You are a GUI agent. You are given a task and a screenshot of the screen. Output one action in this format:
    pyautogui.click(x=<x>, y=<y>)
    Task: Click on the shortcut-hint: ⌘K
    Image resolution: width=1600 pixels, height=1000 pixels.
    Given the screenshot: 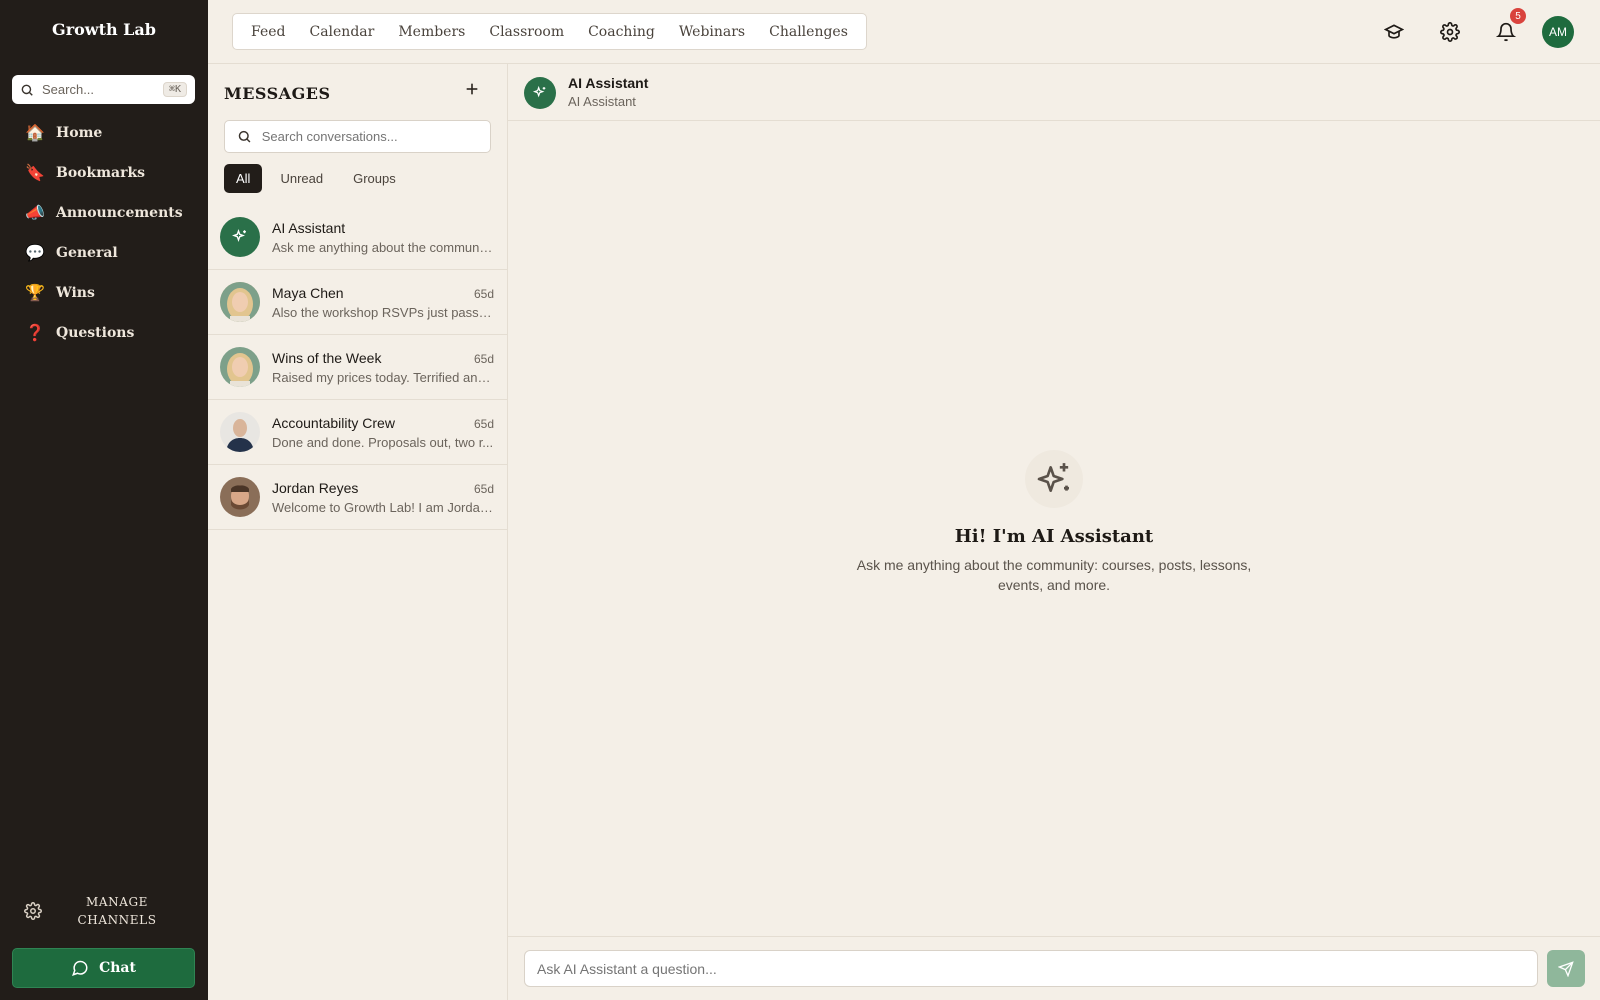 What is the action you would take?
    pyautogui.click(x=174, y=89)
    